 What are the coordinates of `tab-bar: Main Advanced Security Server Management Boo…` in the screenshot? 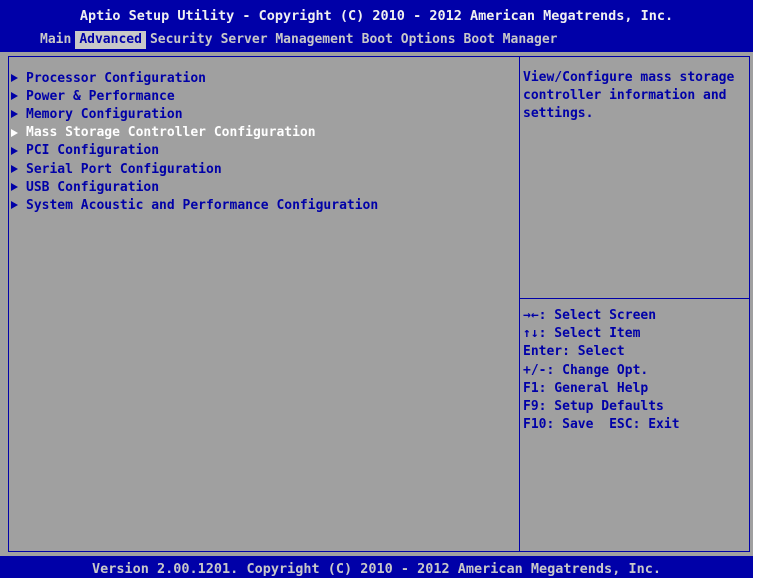 It's located at (298, 40).